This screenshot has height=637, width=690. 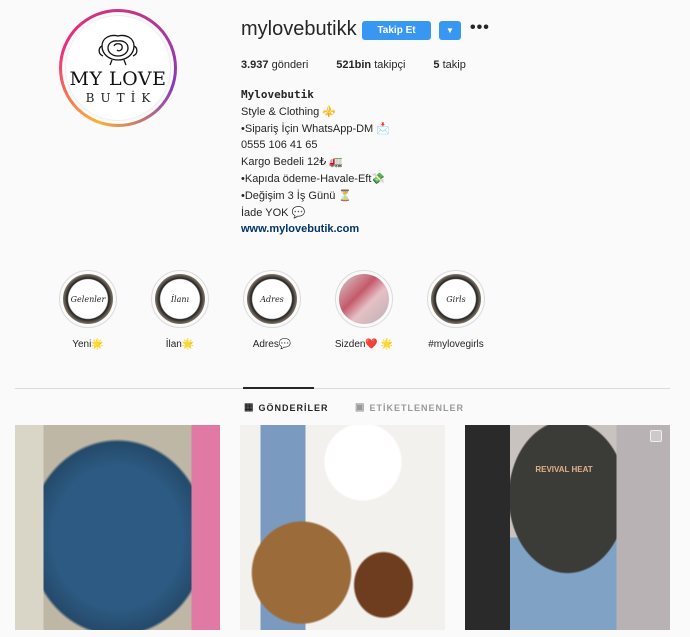 I want to click on tab-tagged: ▣ ETİKETLENENLER, so click(x=409, y=407).